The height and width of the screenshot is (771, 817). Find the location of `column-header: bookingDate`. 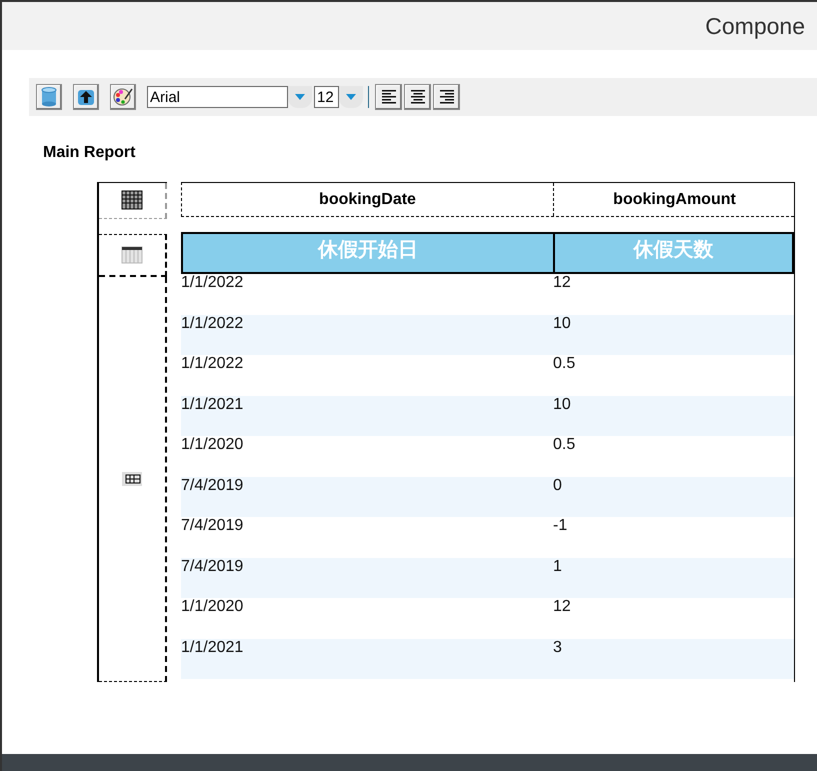

column-header: bookingDate is located at coordinates (368, 199).